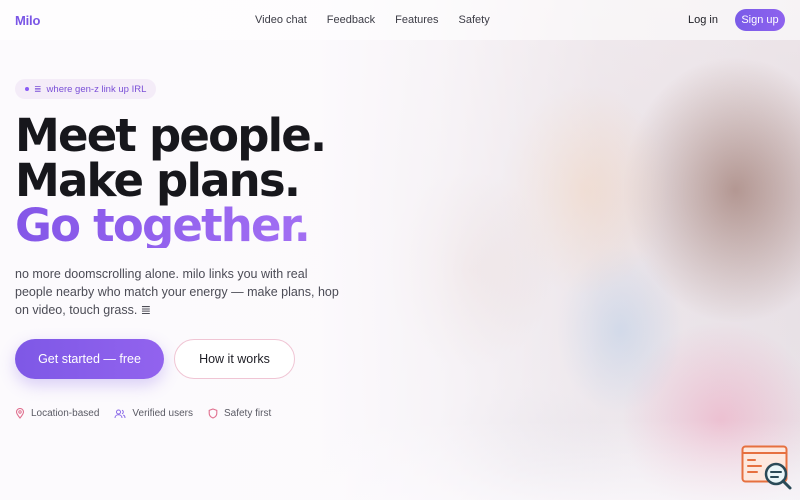  What do you see at coordinates (20, 413) in the screenshot?
I see `location-pin-icon` at bounding box center [20, 413].